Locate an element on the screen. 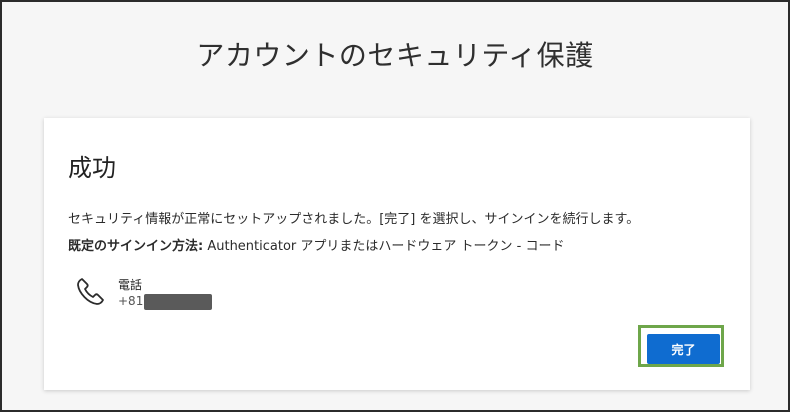 Image resolution: width=790 pixels, height=412 pixels. redacted-number is located at coordinates (178, 302).